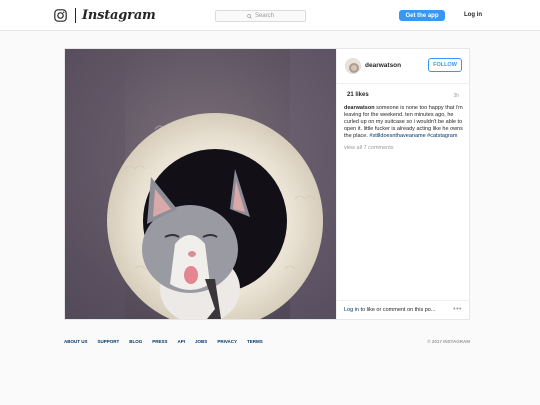 This screenshot has width=540, height=405. I want to click on footer-link-privacy: Privacy, so click(227, 341).